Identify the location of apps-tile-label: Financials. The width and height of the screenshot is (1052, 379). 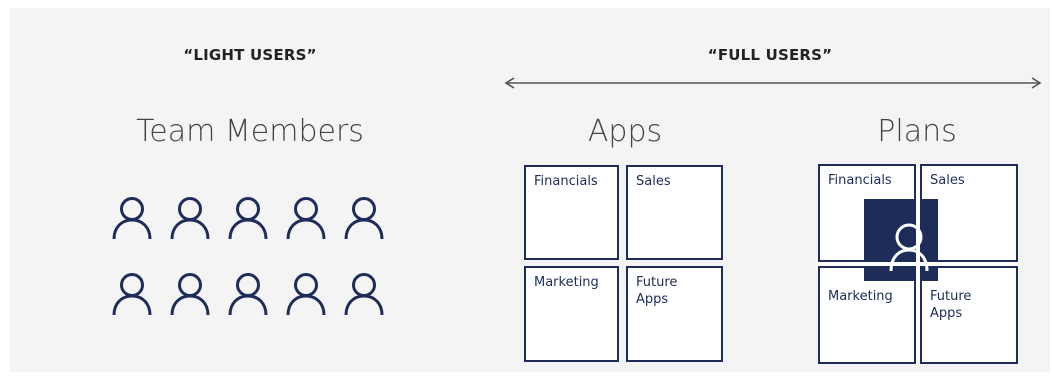
(566, 181).